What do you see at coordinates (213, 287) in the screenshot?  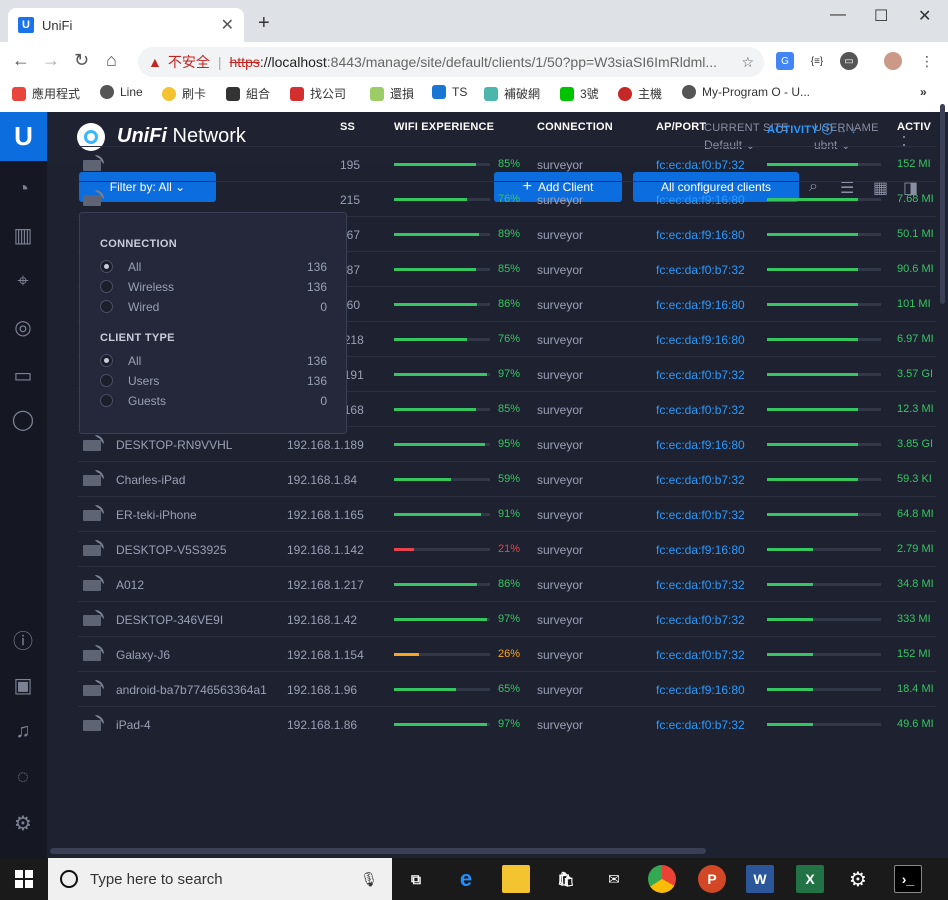 I see `filter-option-connection: Wireless 136` at bounding box center [213, 287].